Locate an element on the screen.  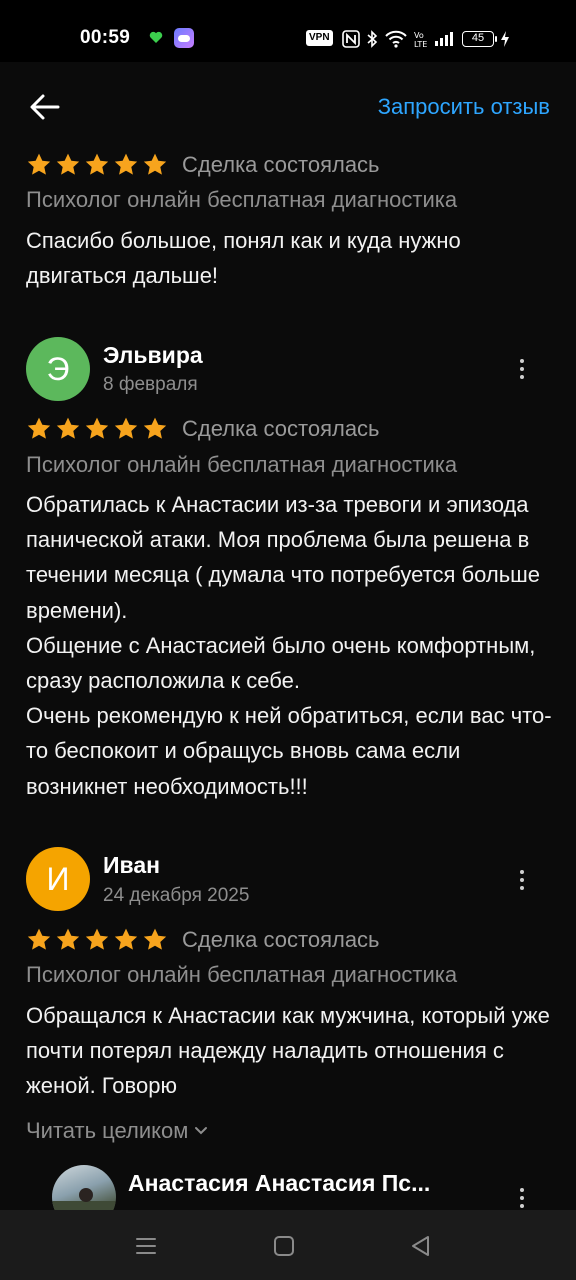
read-more-button: Читать целиком is located at coordinates (117, 1131).